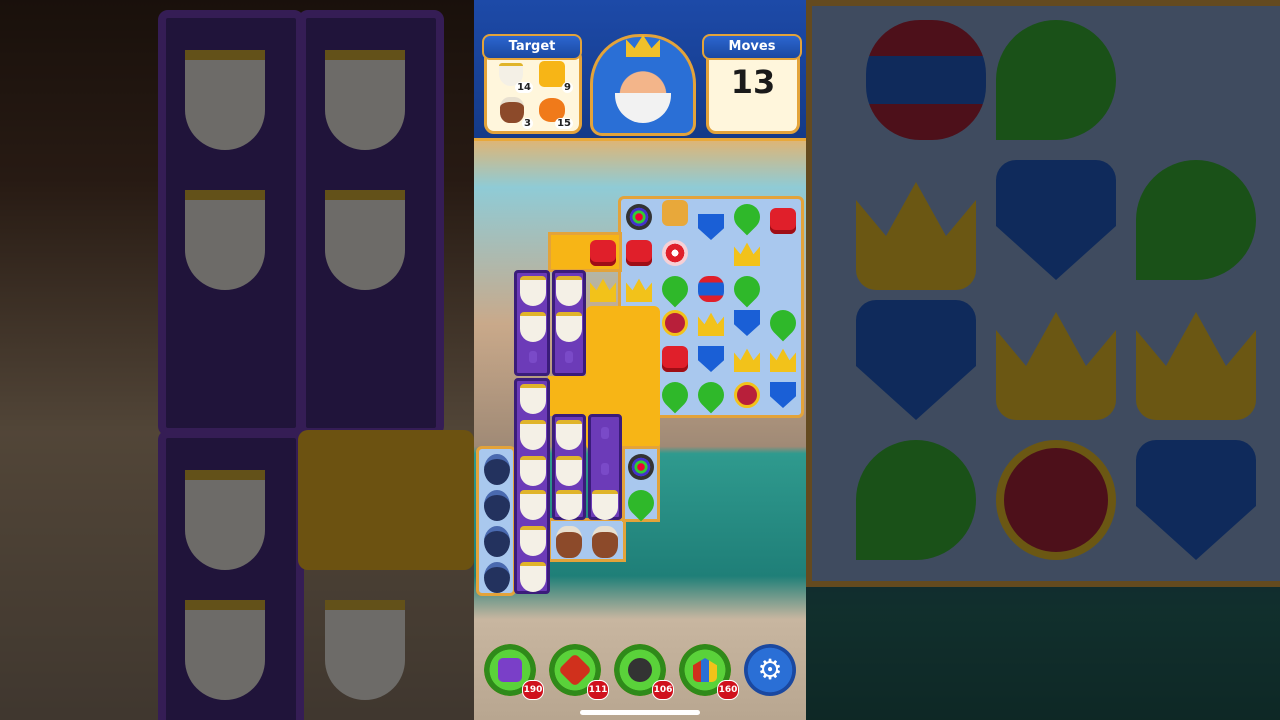  What do you see at coordinates (527, 123) in the screenshot?
I see `goal-count: 3` at bounding box center [527, 123].